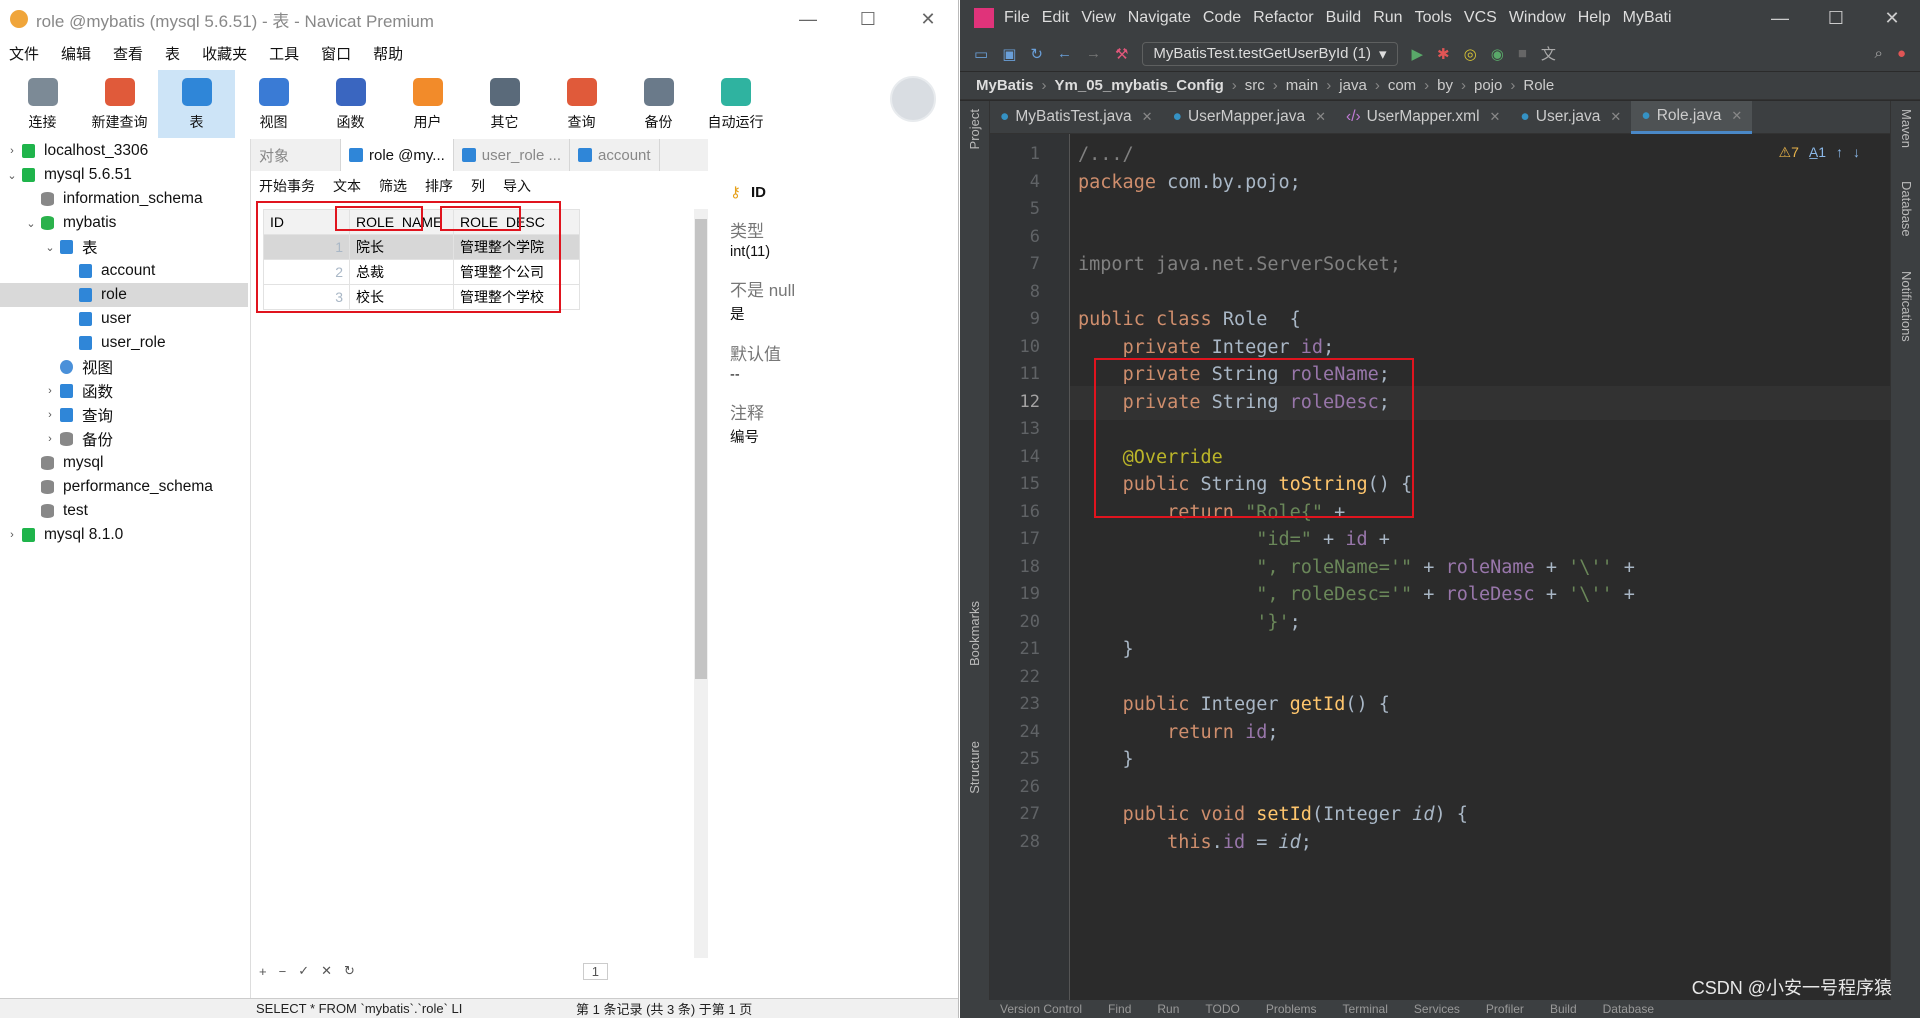 The image size is (1920, 1018). Describe the element at coordinates (735, 104) in the screenshot. I see `toolbar-button-9: 自动运行` at that location.